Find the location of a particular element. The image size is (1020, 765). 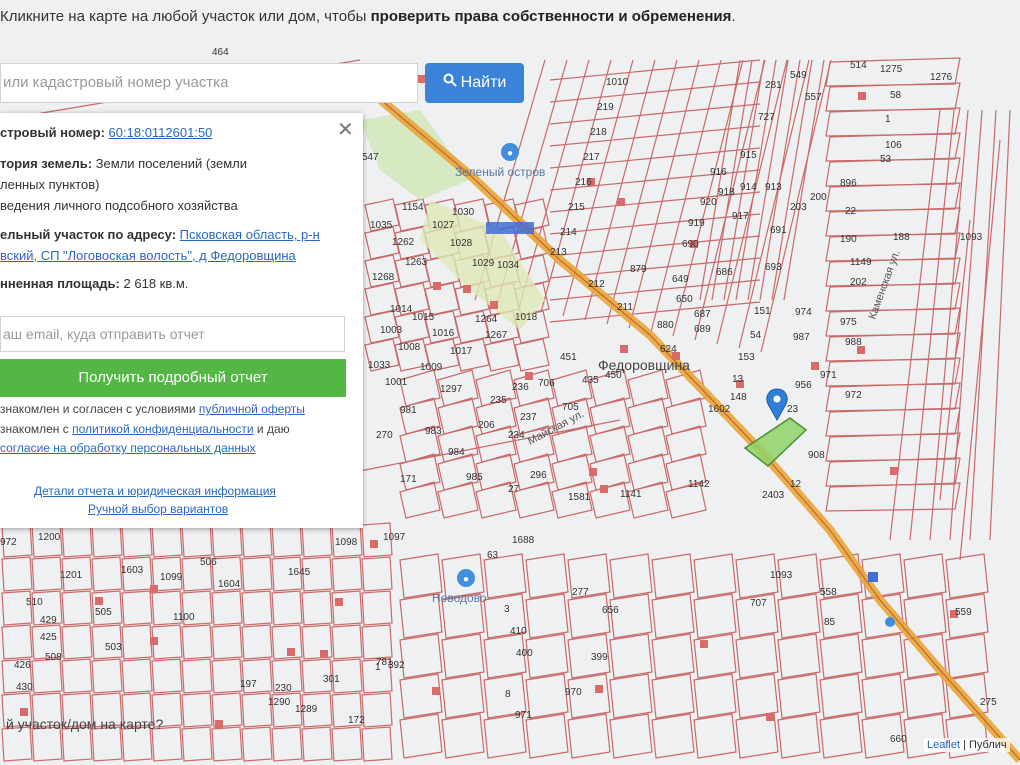

consent-privacy-tail: и даю is located at coordinates (271, 429).